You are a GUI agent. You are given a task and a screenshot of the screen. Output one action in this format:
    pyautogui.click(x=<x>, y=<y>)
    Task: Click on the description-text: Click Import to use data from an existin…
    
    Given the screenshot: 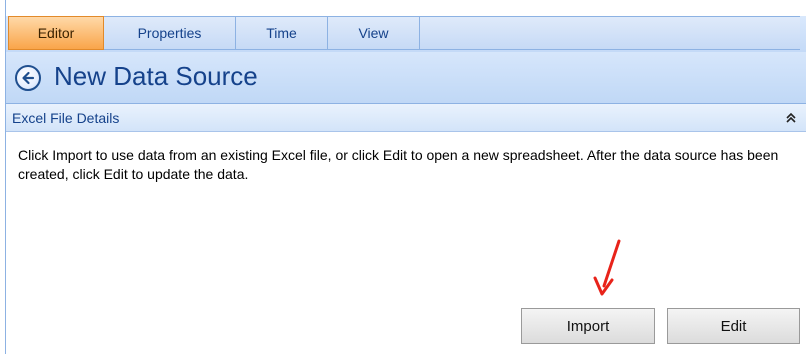 What is the action you would take?
    pyautogui.click(x=398, y=164)
    